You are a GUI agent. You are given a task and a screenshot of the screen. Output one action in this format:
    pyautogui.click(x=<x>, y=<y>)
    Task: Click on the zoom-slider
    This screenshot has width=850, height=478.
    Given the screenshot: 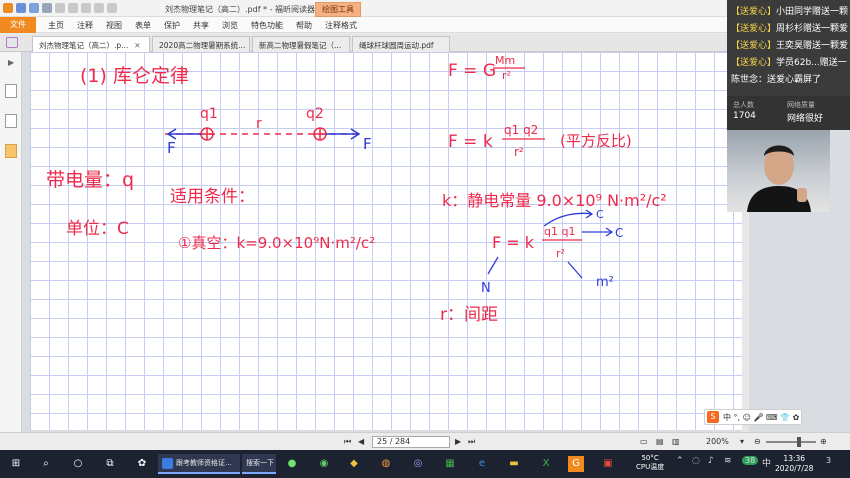 What is the action you would take?
    pyautogui.click(x=791, y=442)
    